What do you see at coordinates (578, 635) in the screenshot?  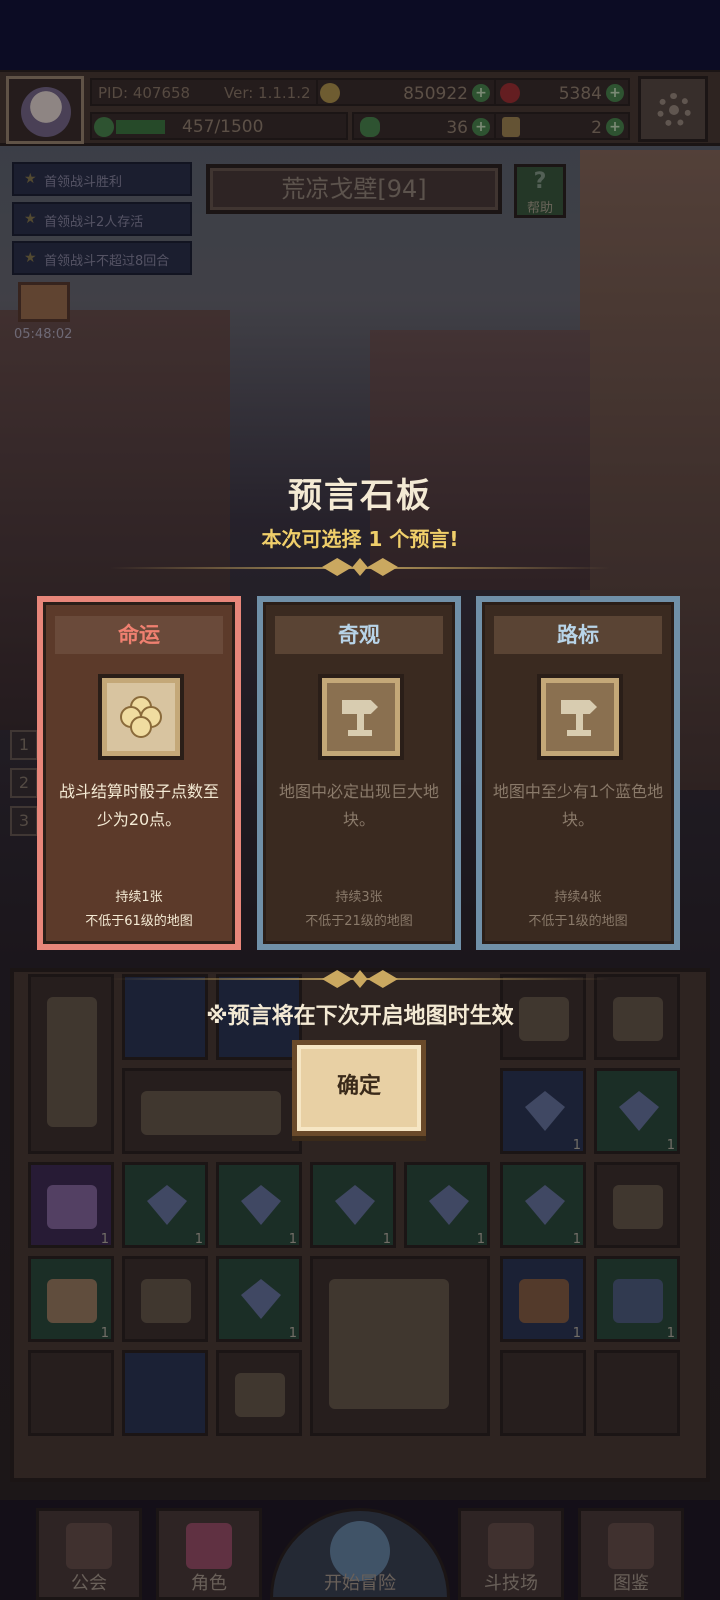 I see `card-title: 路标` at bounding box center [578, 635].